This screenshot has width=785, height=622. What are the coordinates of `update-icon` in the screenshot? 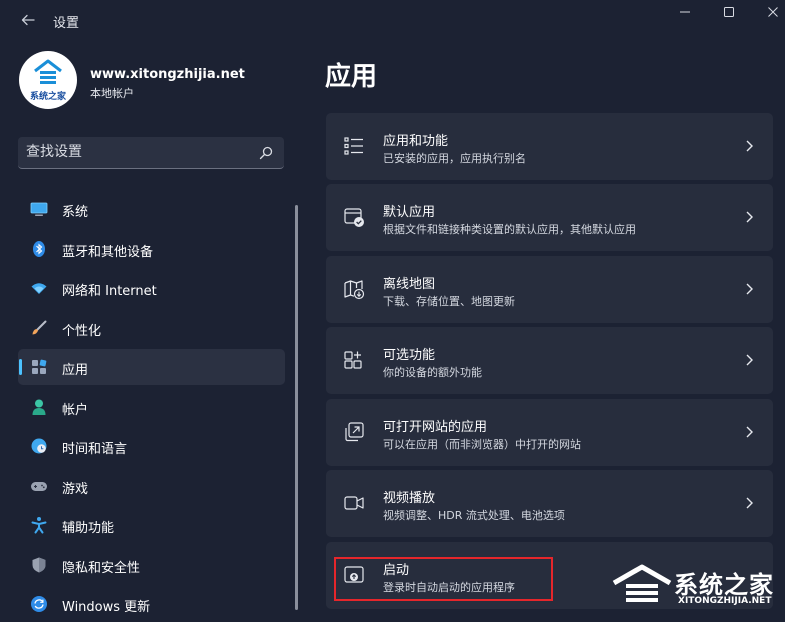 It's located at (39, 604).